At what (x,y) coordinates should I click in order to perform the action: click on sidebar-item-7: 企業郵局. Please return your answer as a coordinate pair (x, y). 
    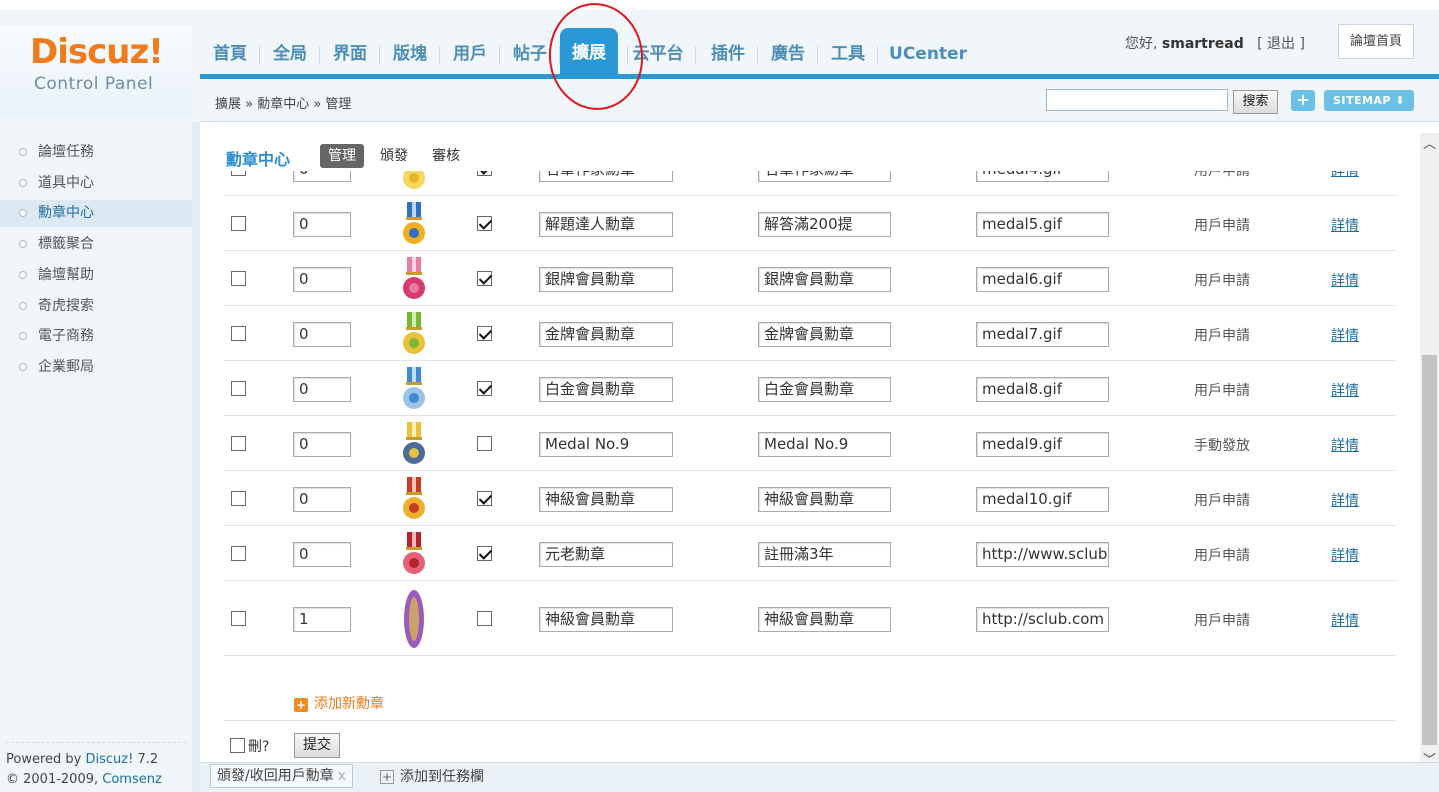
    Looking at the image, I should click on (96, 367).